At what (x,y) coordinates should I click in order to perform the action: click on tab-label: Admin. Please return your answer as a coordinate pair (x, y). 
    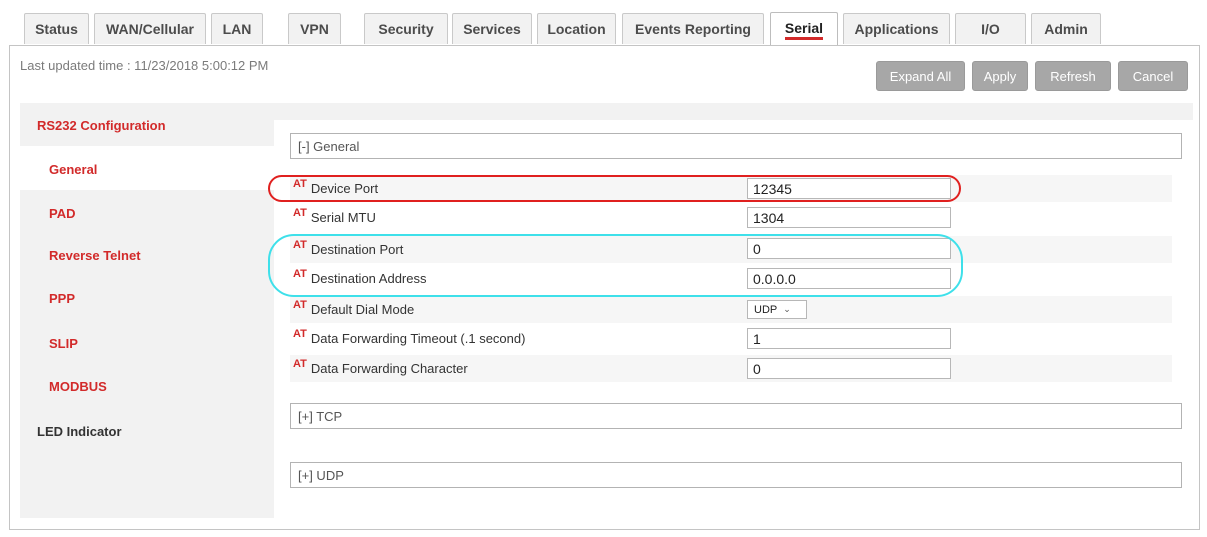
    Looking at the image, I should click on (1066, 29).